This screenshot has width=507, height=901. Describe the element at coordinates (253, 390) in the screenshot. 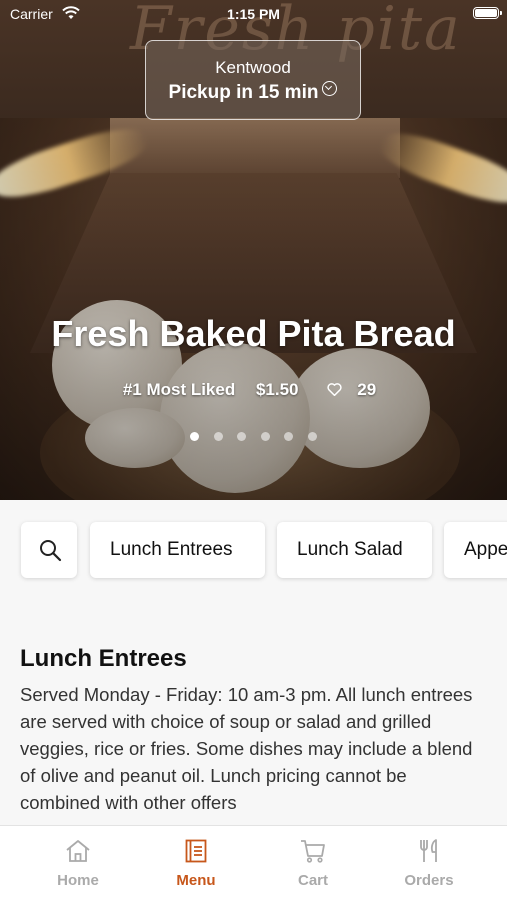

I see `featured-item-meta: #1 Most Liked $1.50 29` at that location.